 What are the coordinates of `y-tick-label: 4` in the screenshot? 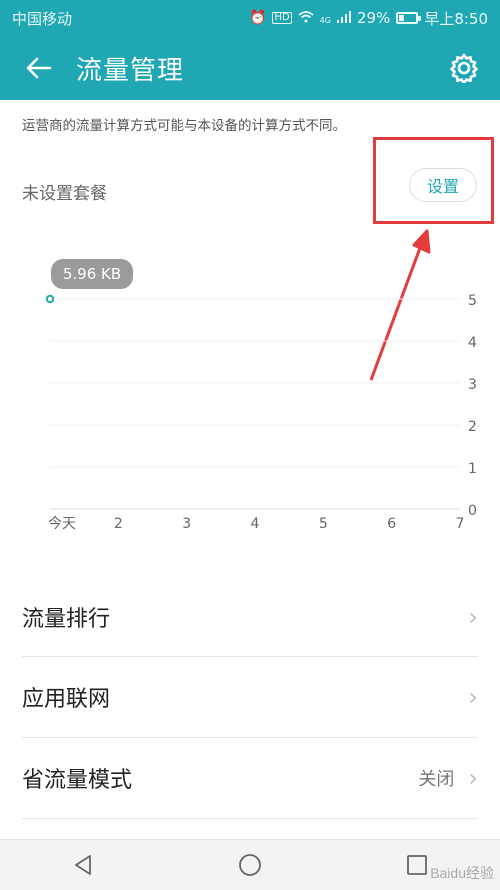 It's located at (472, 343).